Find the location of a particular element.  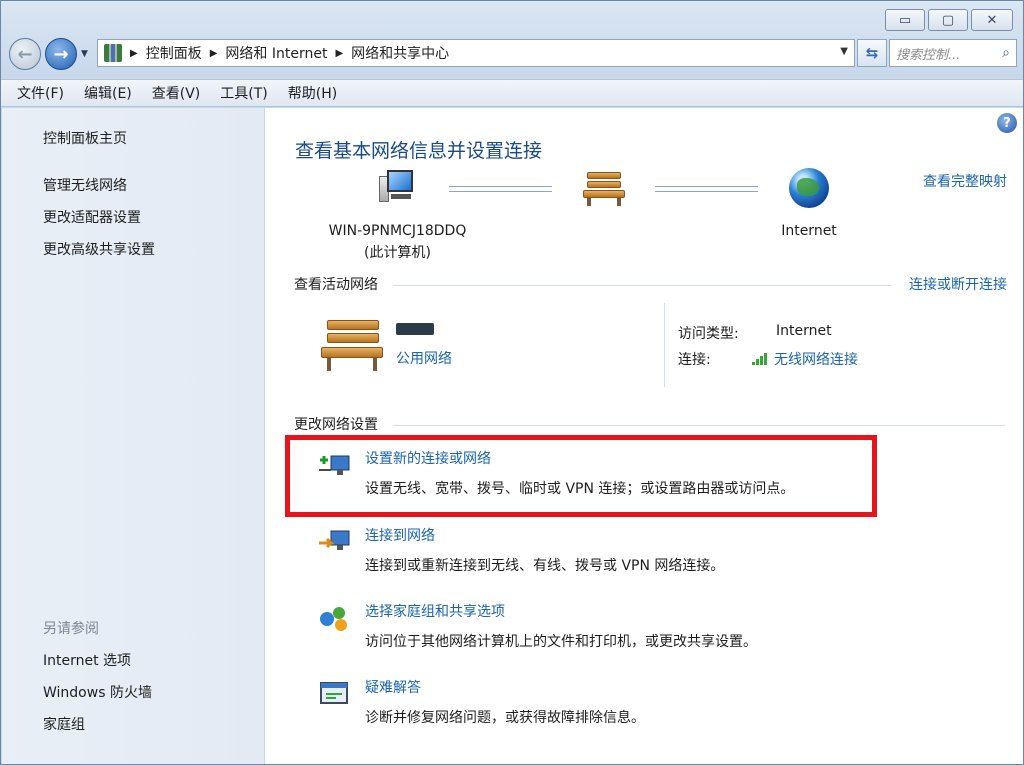

back-button: ← is located at coordinates (25, 54).